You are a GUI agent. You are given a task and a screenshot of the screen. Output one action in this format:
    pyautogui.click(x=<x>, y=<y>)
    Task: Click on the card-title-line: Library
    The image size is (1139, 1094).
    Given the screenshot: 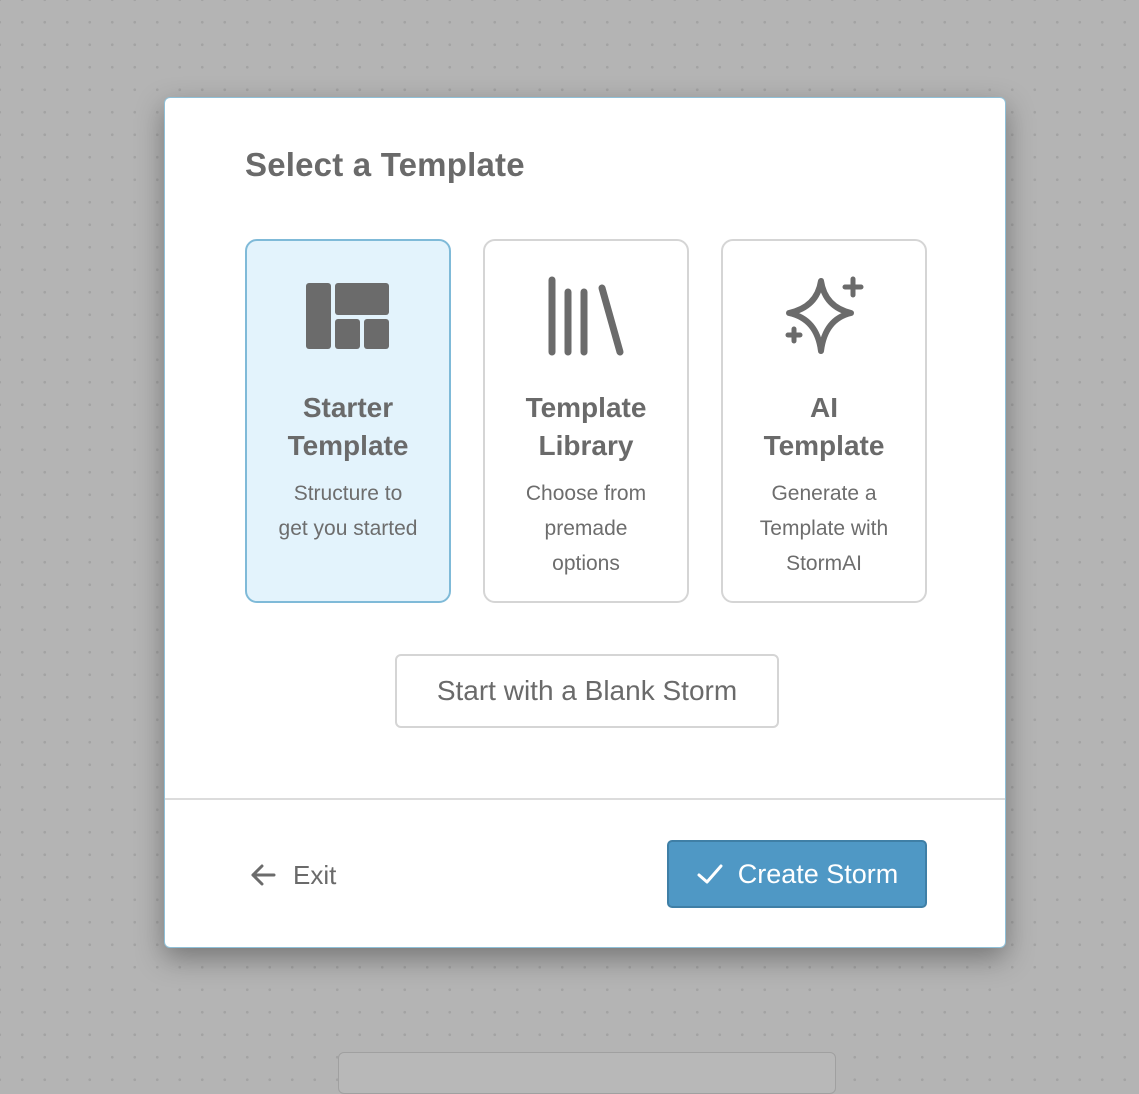 What is the action you would take?
    pyautogui.click(x=586, y=445)
    